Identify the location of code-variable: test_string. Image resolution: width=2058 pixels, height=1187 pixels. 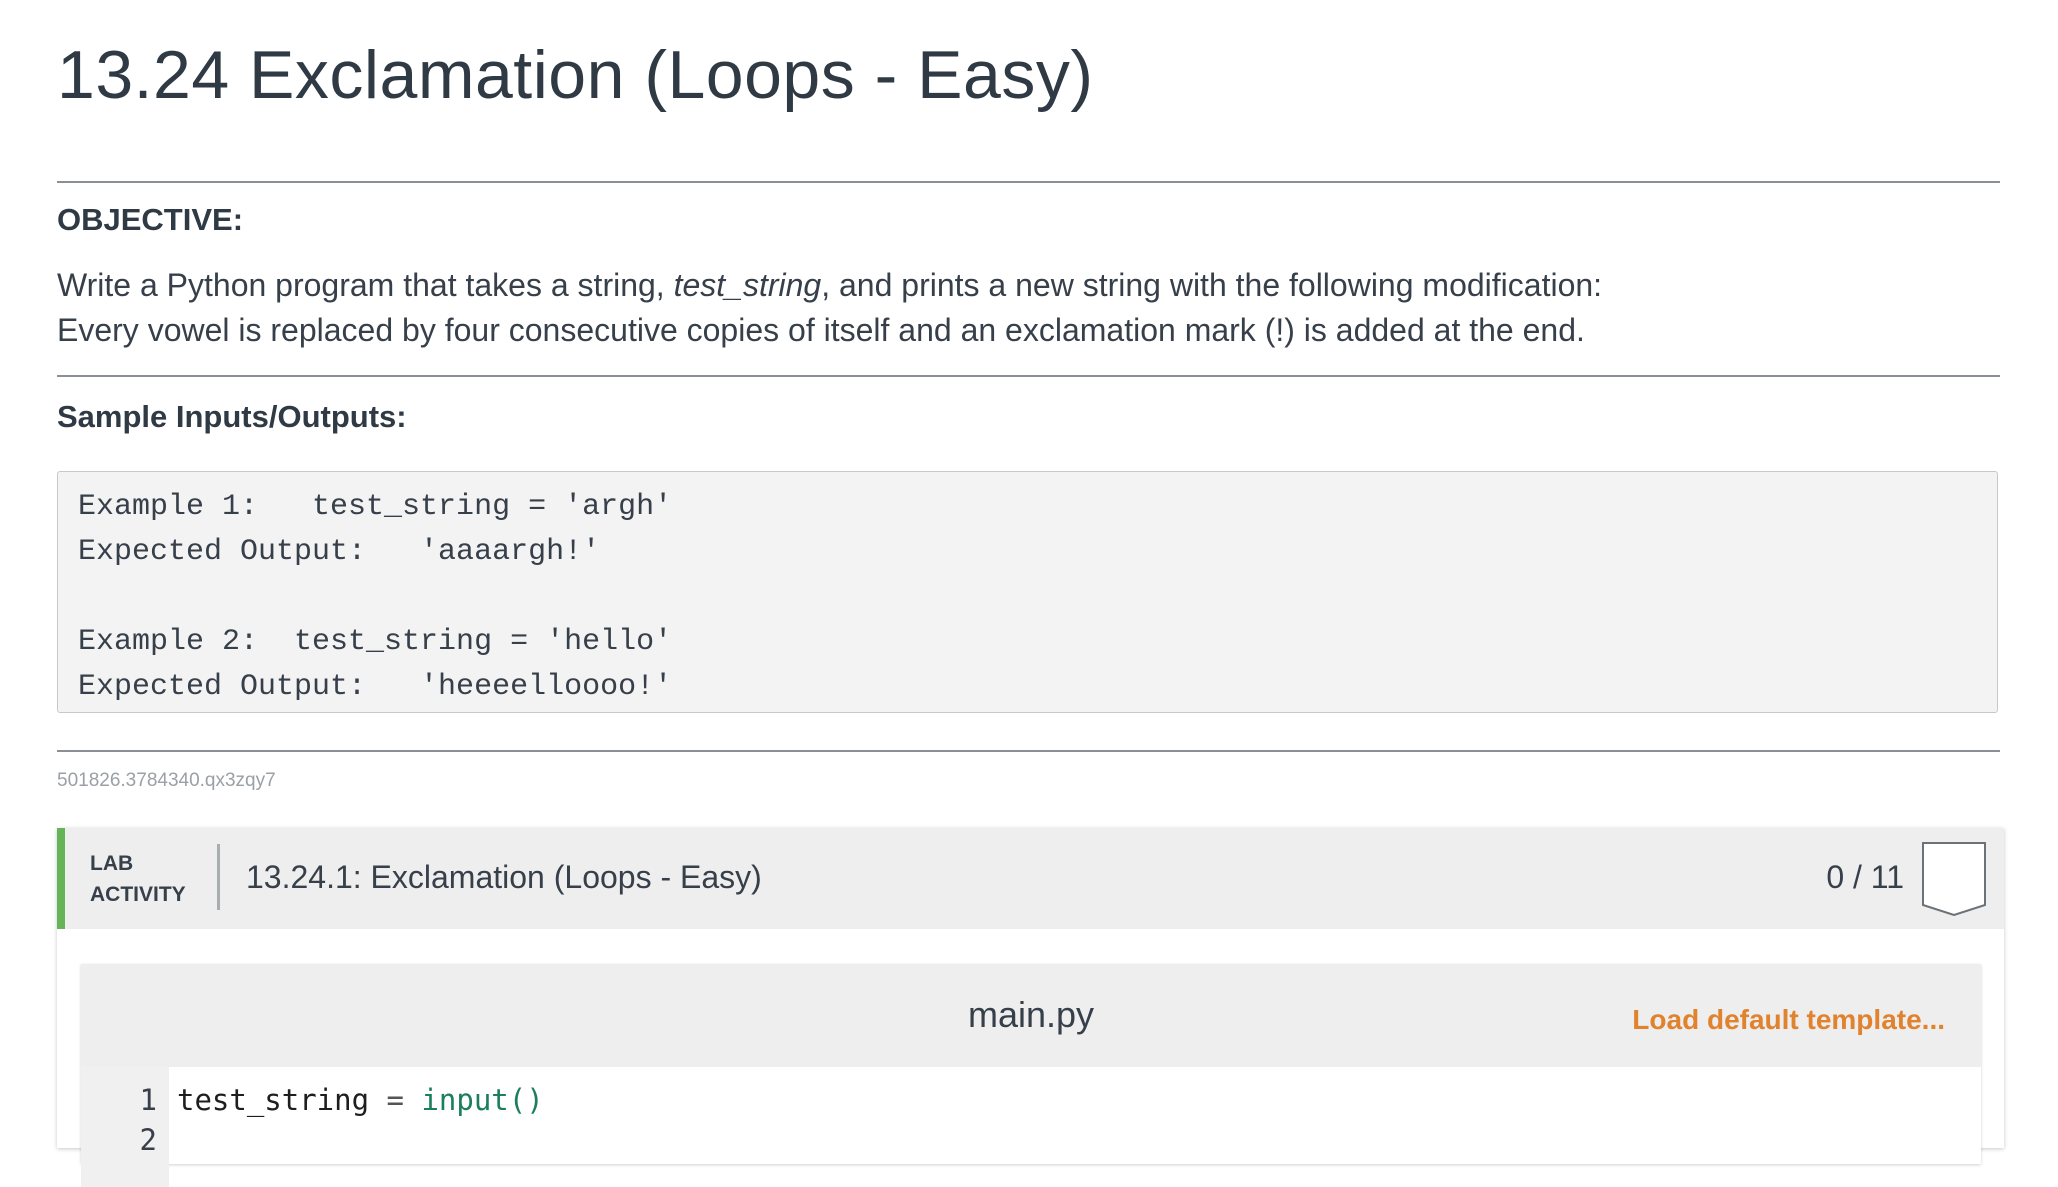
(273, 1100).